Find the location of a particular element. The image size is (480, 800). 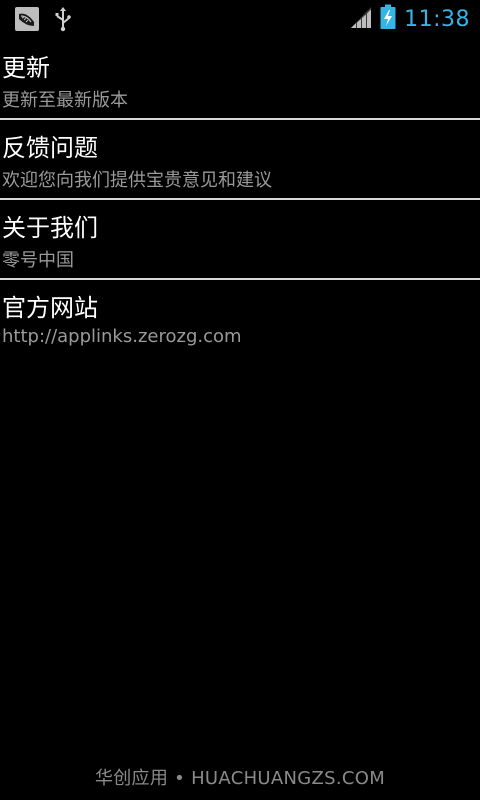

list-item-title: 更新 is located at coordinates (26, 68).